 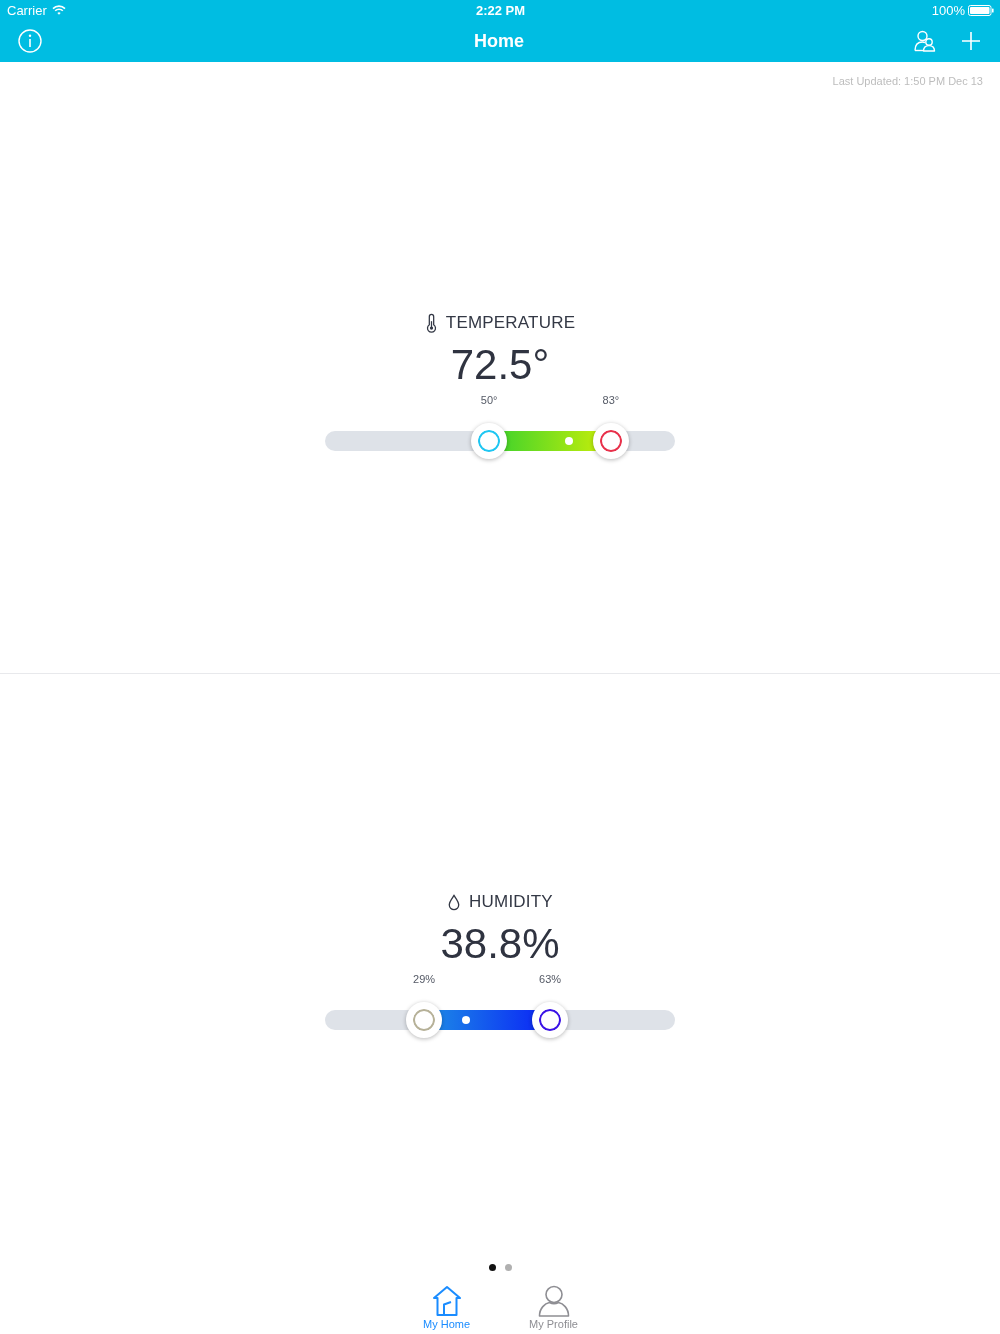 What do you see at coordinates (424, 979) in the screenshot?
I see `threshold-label: 29%` at bounding box center [424, 979].